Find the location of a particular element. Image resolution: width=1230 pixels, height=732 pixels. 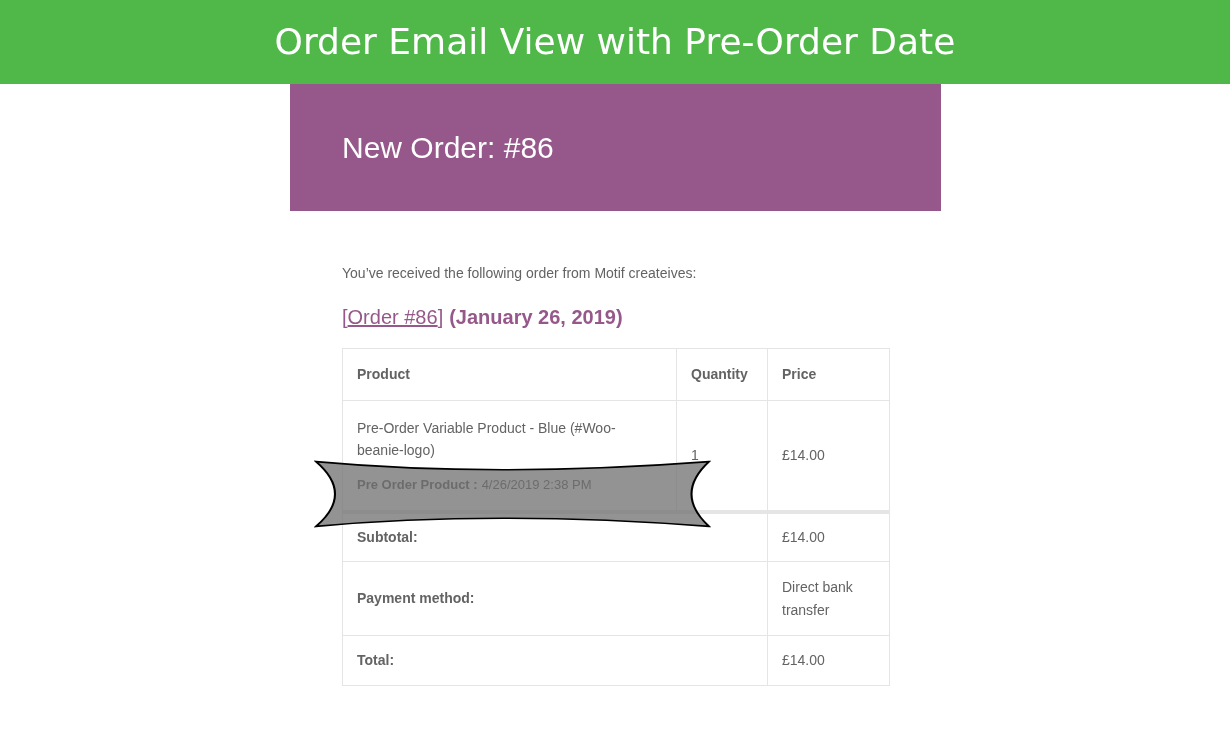

total-label: Total: is located at coordinates (376, 660).